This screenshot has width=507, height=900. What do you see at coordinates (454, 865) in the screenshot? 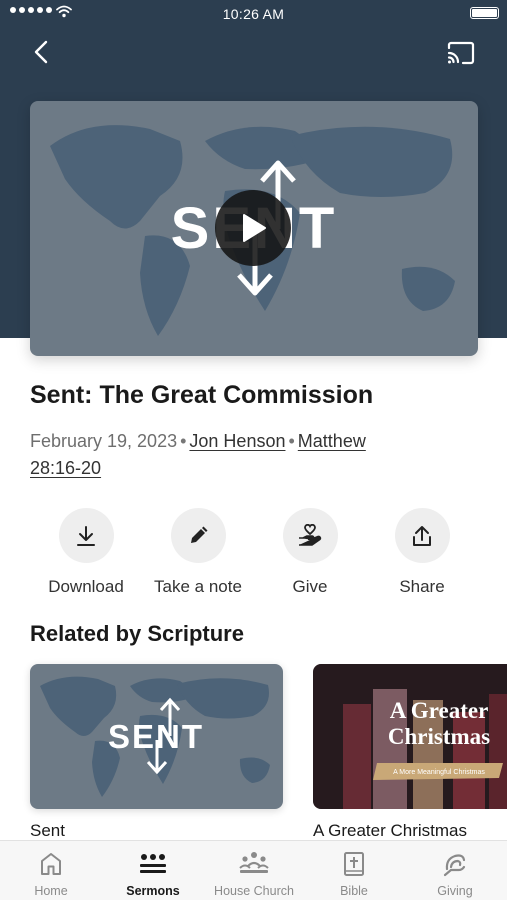
I see `giving-icon` at bounding box center [454, 865].